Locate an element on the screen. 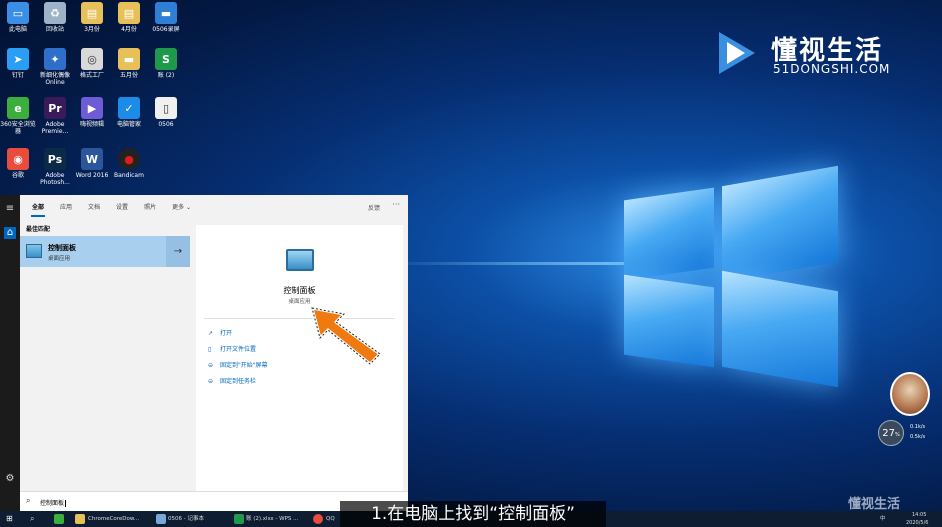 This screenshot has height=527, width=942. desktop-icon: ● Bandicam is located at coordinates (129, 163).